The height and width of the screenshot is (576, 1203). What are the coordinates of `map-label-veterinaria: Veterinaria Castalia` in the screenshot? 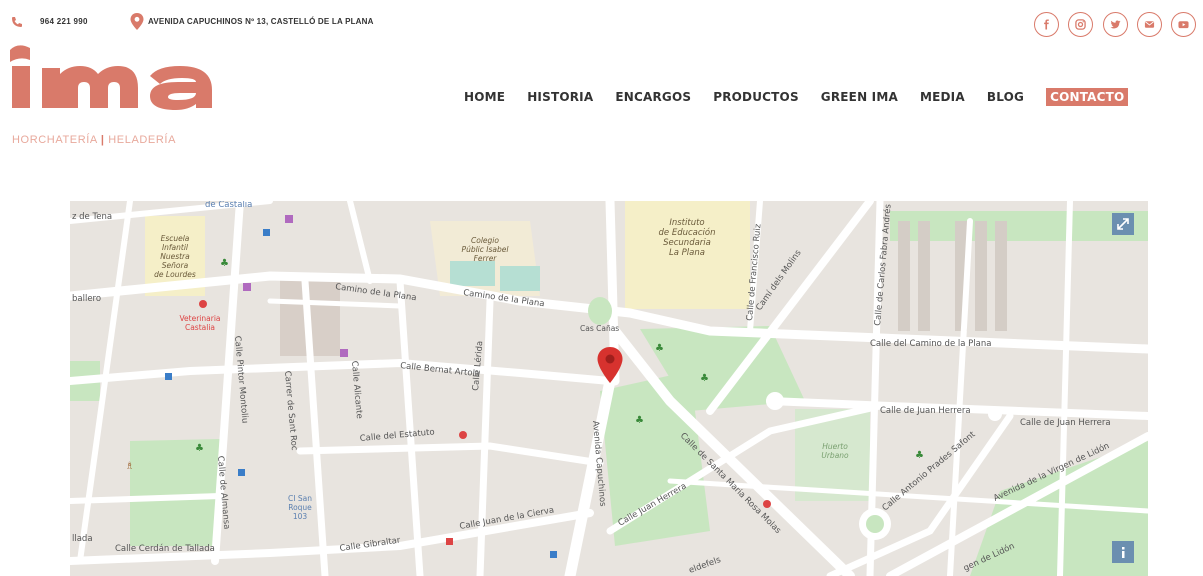 It's located at (200, 323).